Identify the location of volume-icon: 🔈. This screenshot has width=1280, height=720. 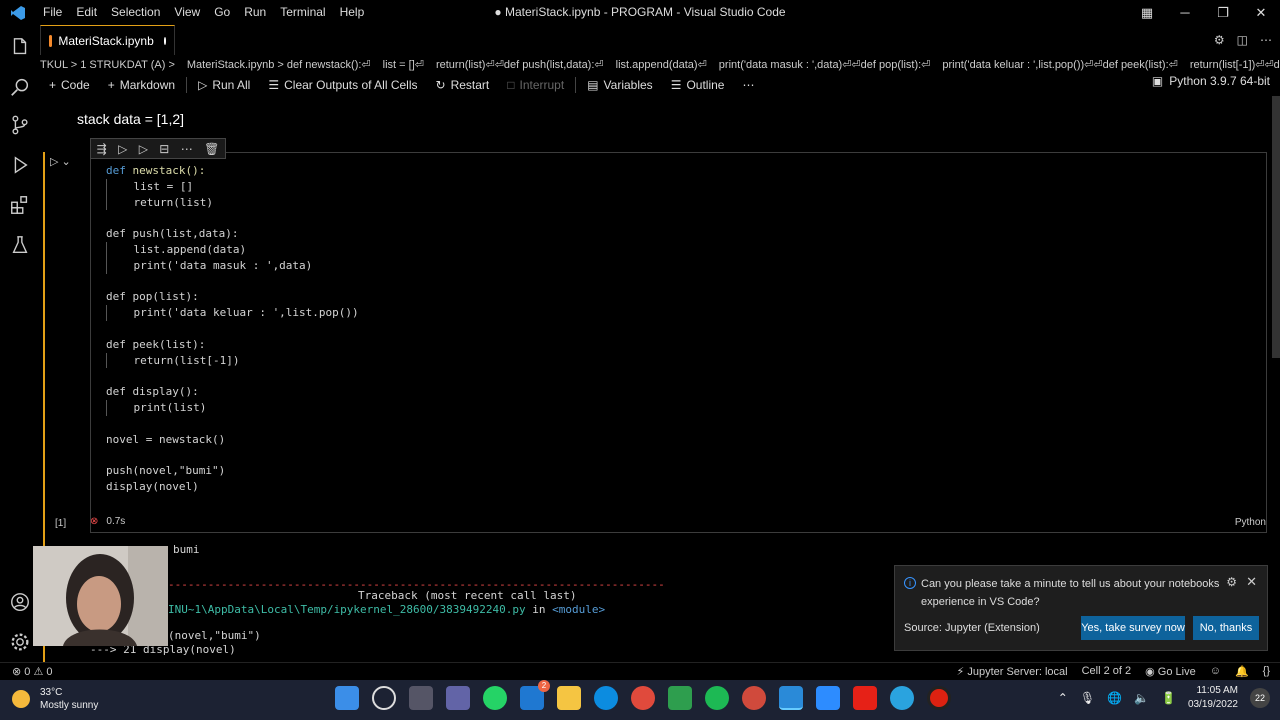
(1141, 698).